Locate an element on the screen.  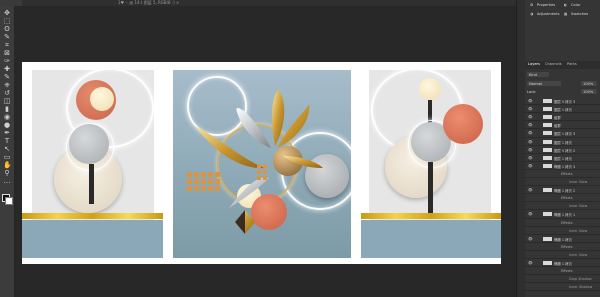
frame-icon: ⊠ is located at coordinates (7, 53).